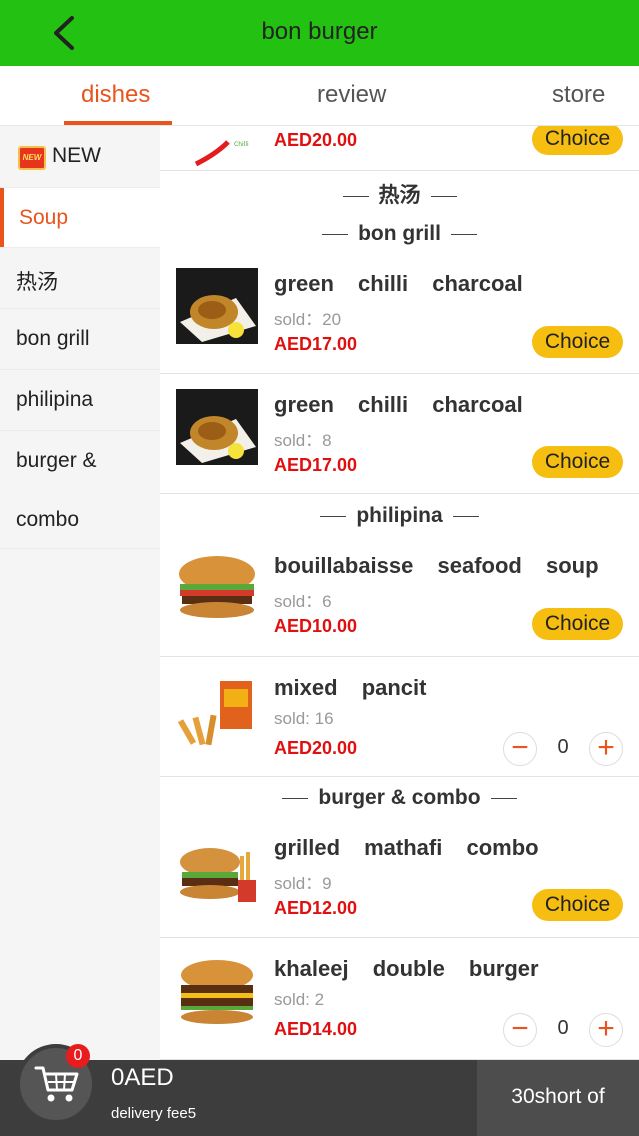 The width and height of the screenshot is (639, 1136). What do you see at coordinates (299, 999) in the screenshot?
I see `dish-sold-count: sold: 2` at bounding box center [299, 999].